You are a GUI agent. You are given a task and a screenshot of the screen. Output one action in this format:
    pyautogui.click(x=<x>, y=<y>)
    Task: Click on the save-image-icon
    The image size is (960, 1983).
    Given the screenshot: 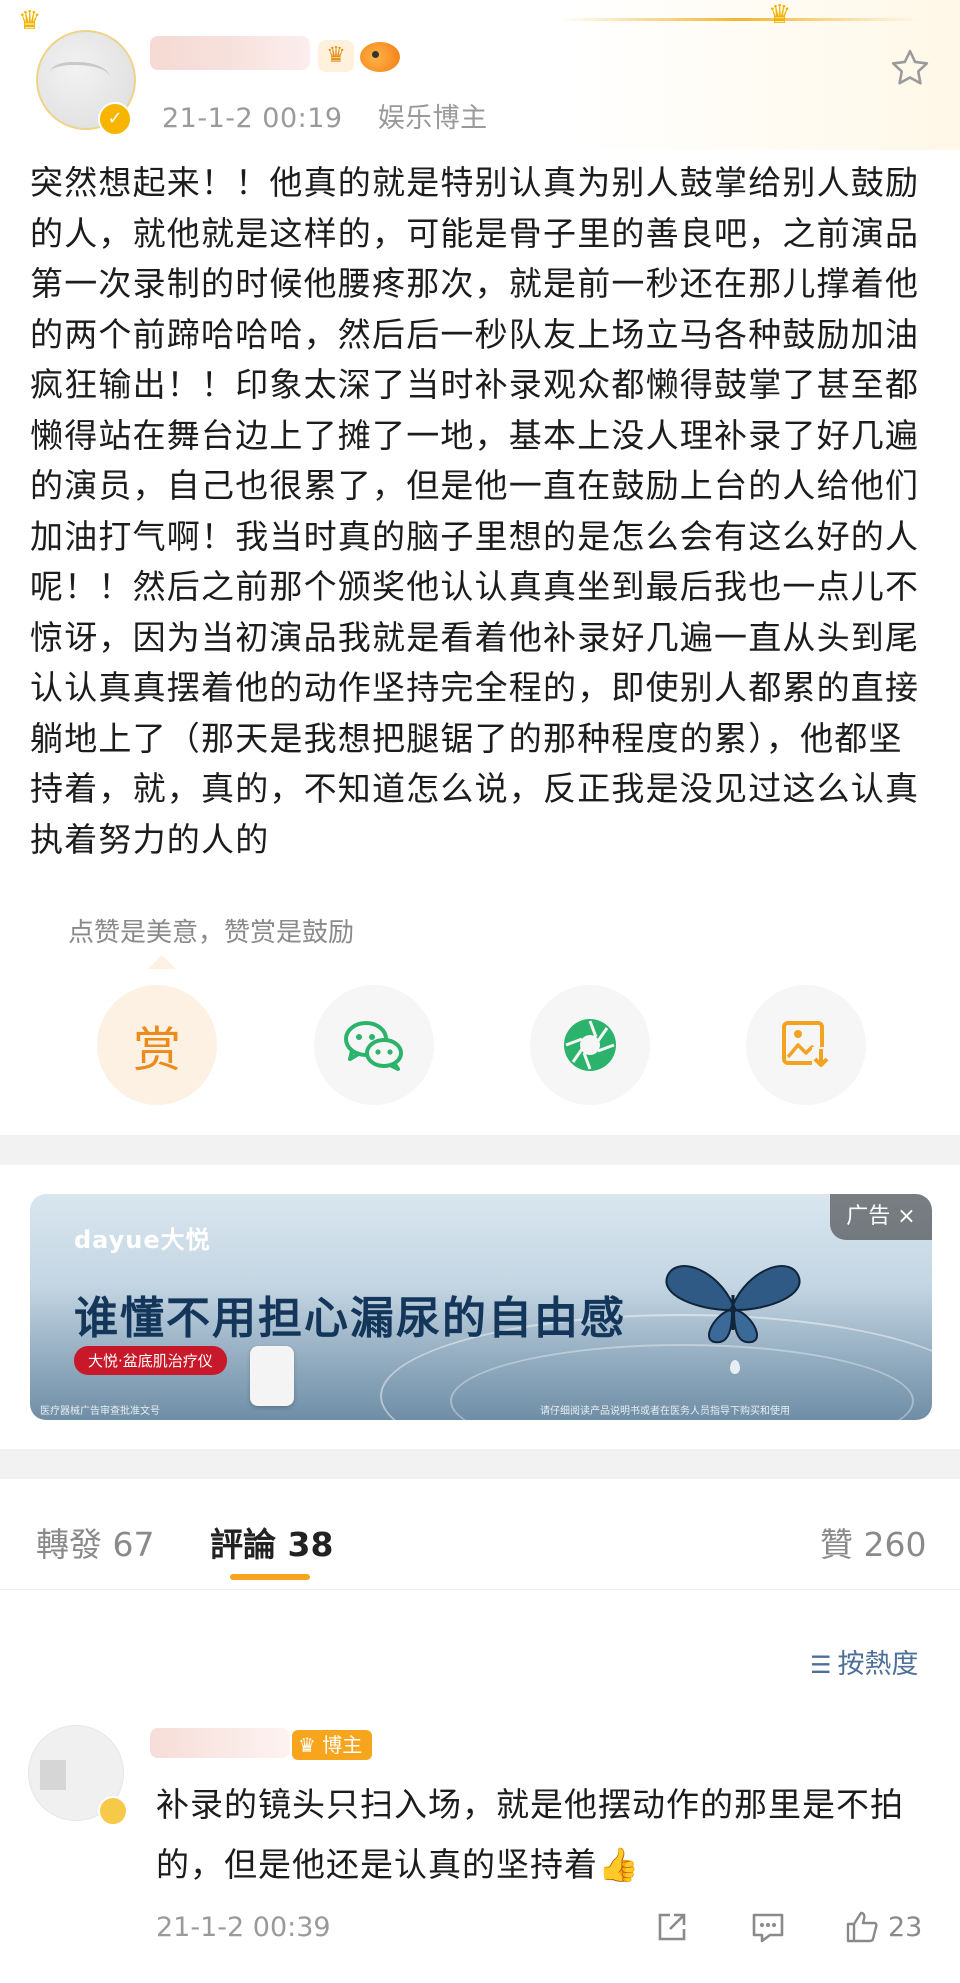 What is the action you would take?
    pyautogui.click(x=806, y=1045)
    